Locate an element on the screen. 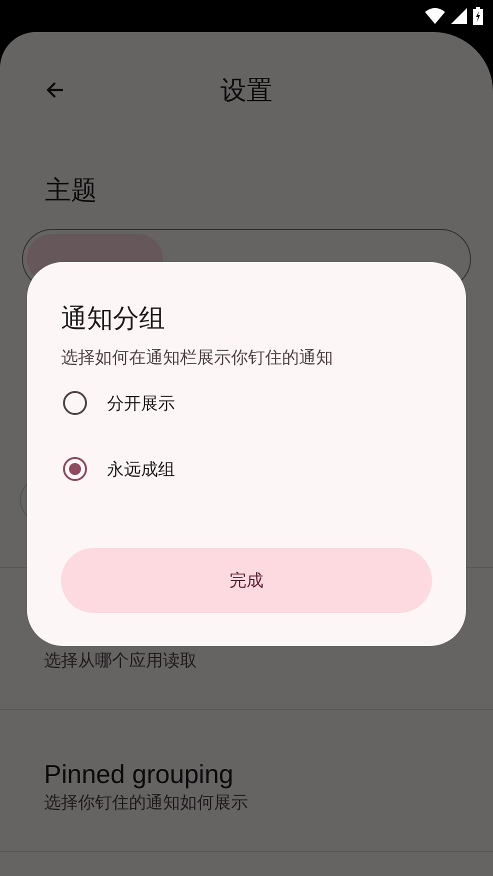  option-label: 分开展示 is located at coordinates (141, 403).